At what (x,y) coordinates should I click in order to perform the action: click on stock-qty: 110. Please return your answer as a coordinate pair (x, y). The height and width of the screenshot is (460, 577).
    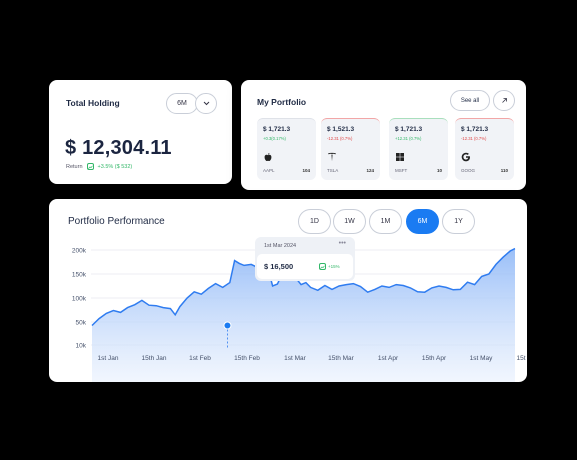
    Looking at the image, I should click on (504, 170).